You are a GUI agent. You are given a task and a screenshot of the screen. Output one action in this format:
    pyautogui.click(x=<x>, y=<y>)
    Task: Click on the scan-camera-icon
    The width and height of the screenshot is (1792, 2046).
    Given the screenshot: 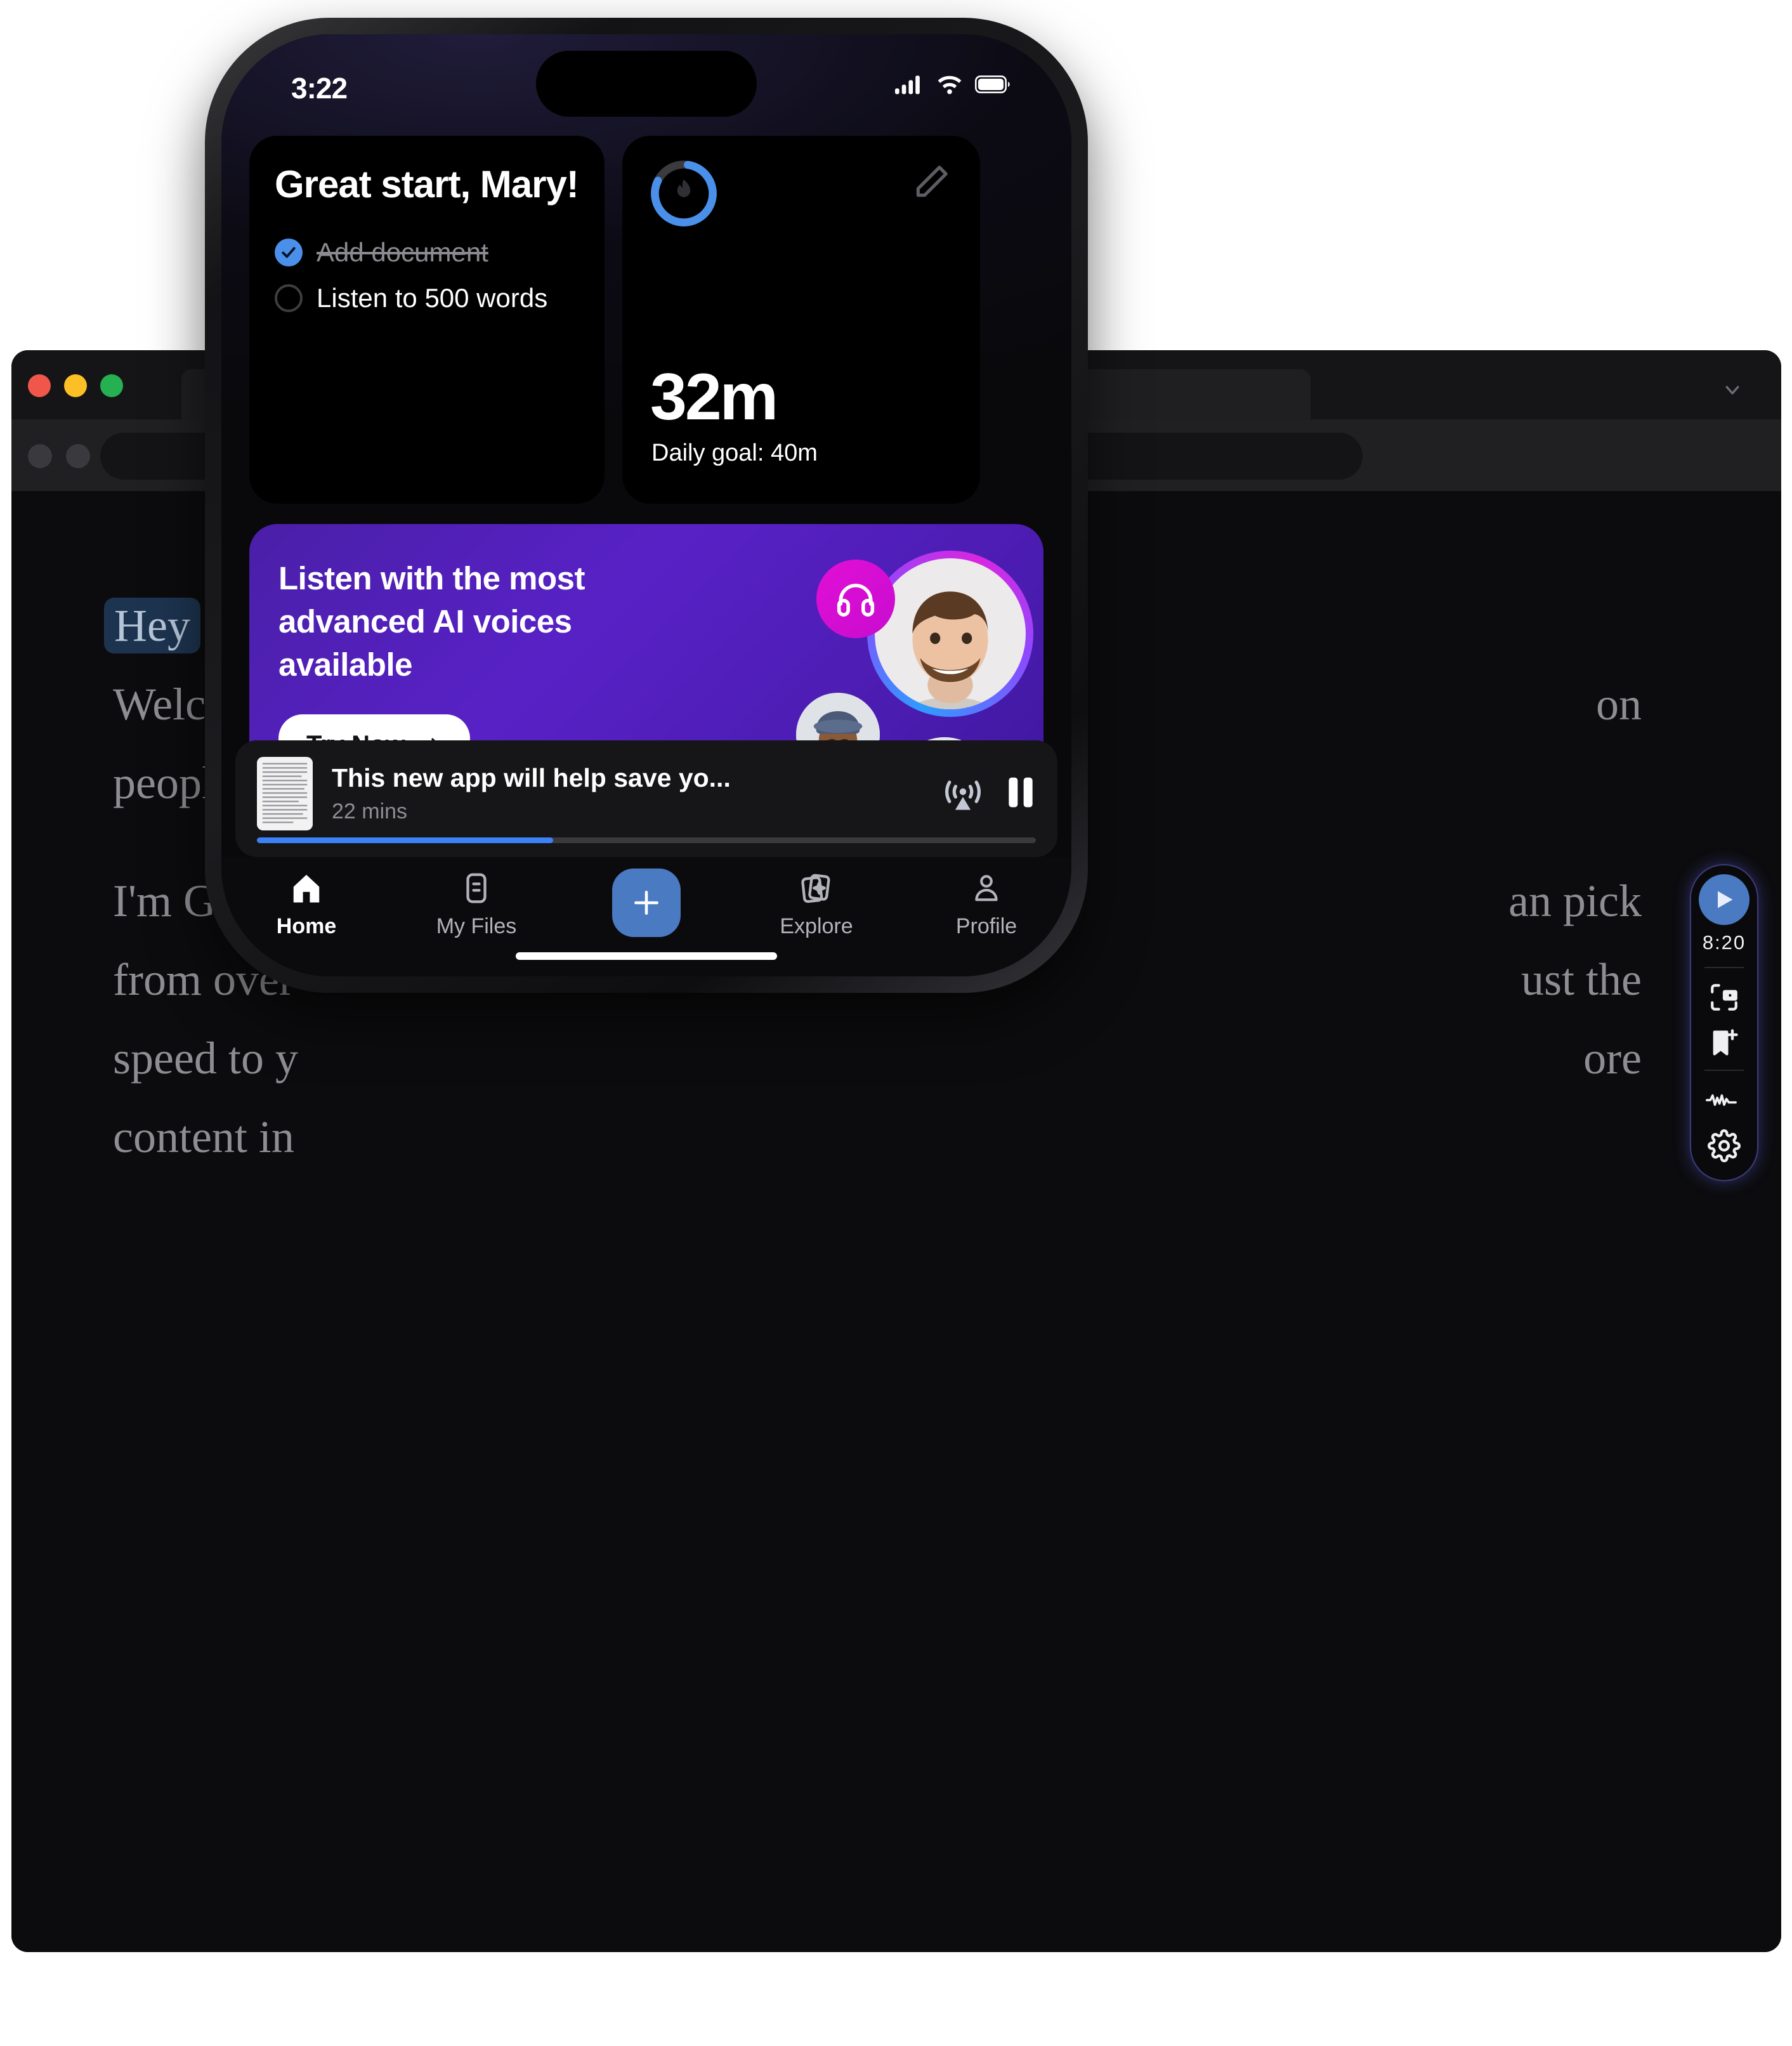 What is the action you would take?
    pyautogui.click(x=1724, y=997)
    